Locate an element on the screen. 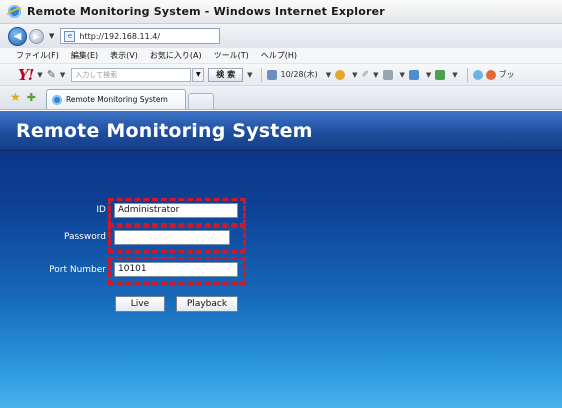 This screenshot has height=408, width=562. pencil-icon: ✎ is located at coordinates (51, 74).